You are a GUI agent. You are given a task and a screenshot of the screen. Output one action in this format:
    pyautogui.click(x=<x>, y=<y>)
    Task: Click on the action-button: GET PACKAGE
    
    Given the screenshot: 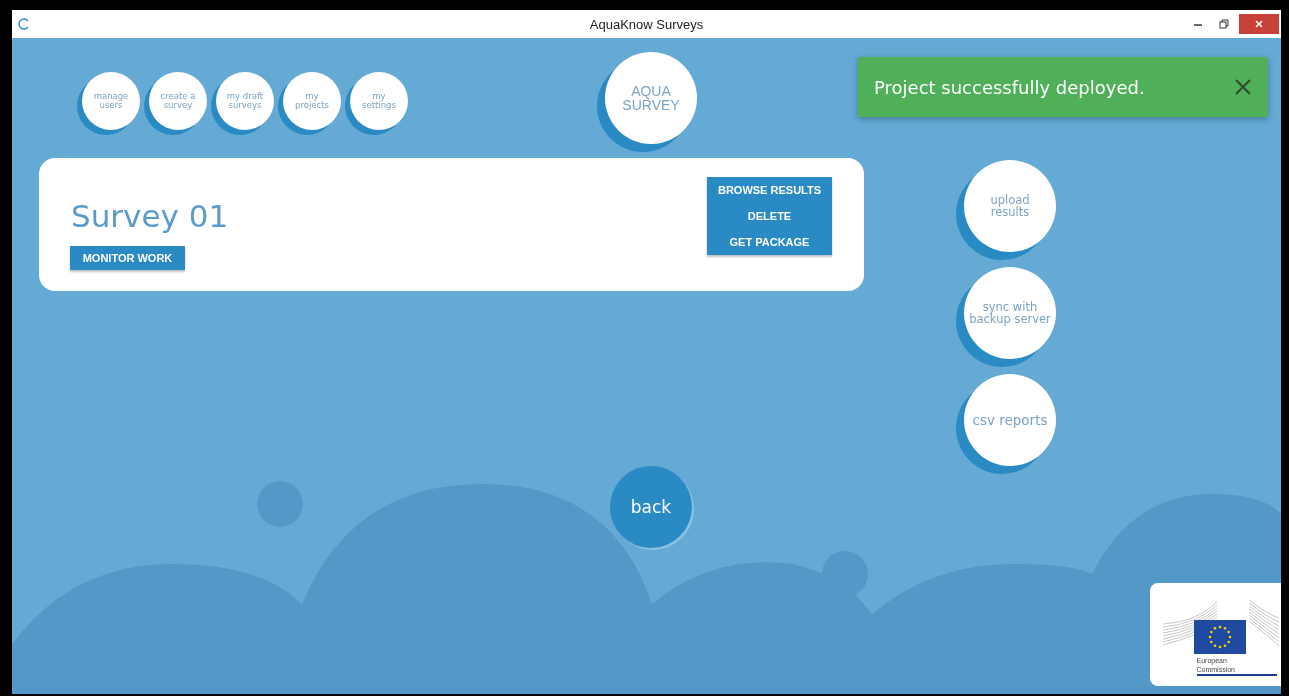 What is the action you would take?
    pyautogui.click(x=769, y=242)
    